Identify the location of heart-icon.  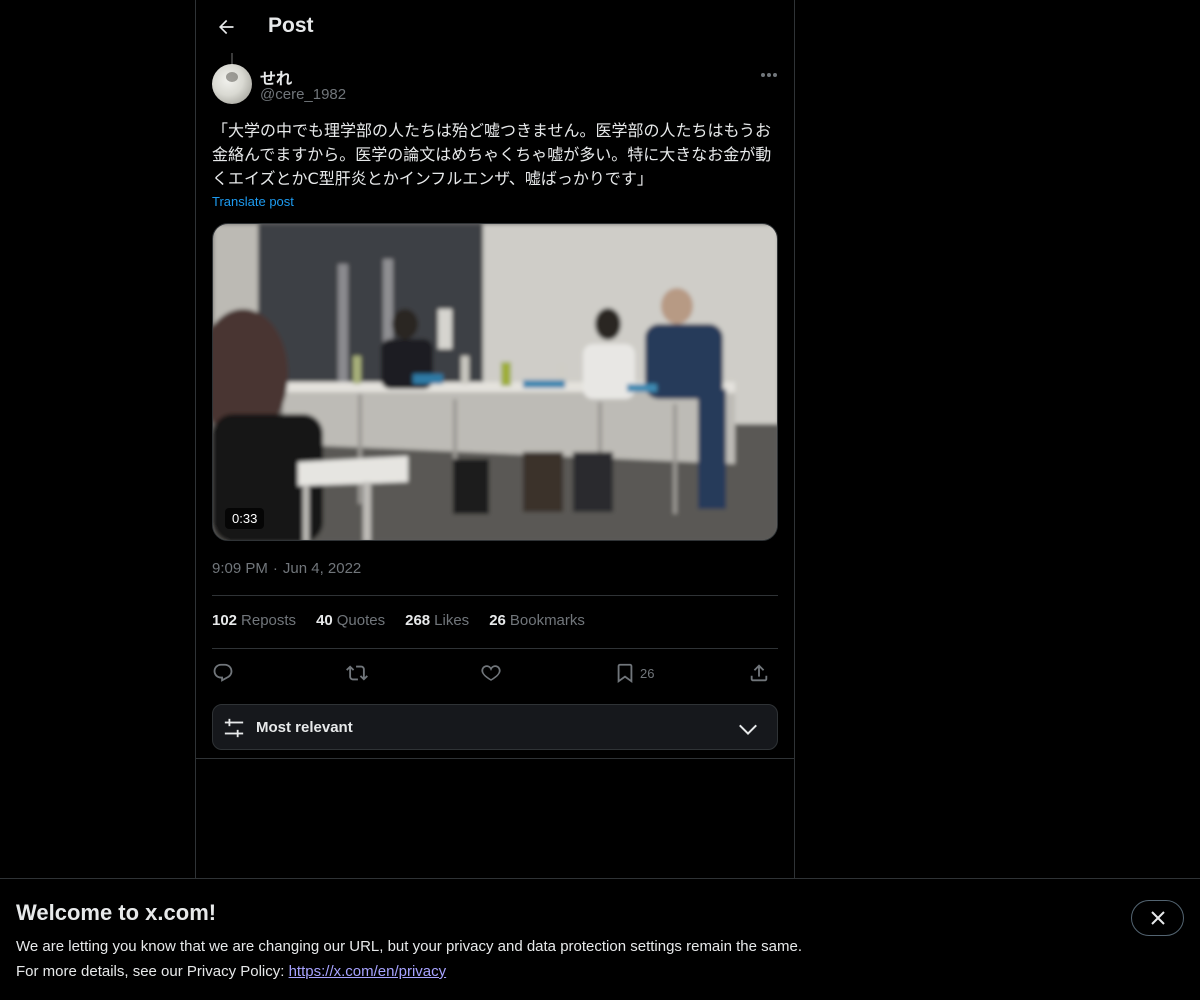
(491, 673).